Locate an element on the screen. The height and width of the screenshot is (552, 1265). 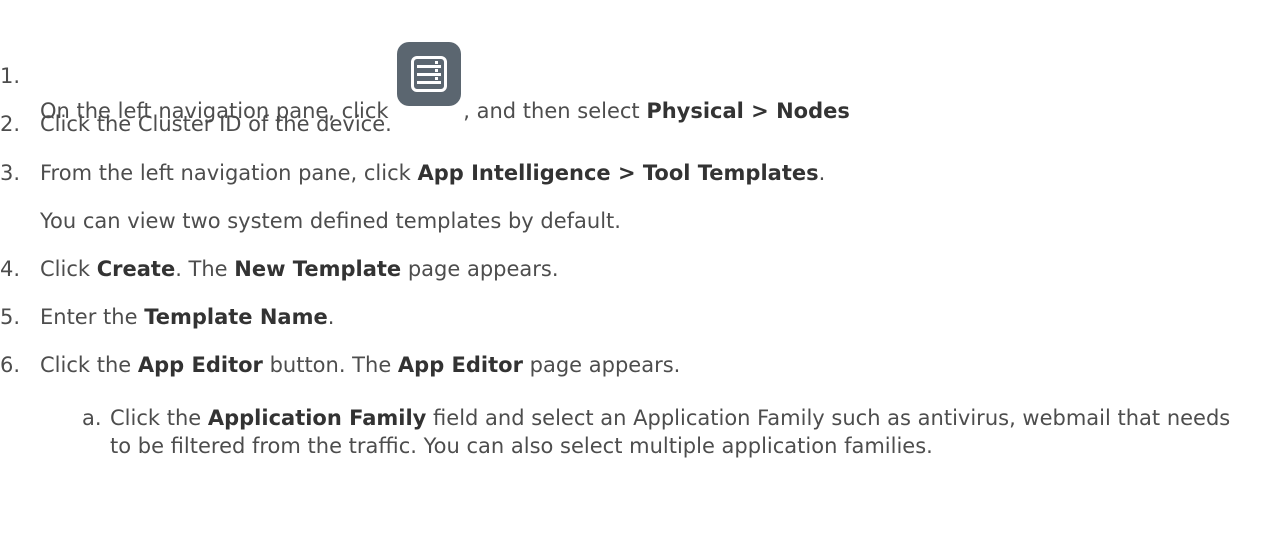
step-text: Click the Cluster ID of the device. is located at coordinates (216, 124).